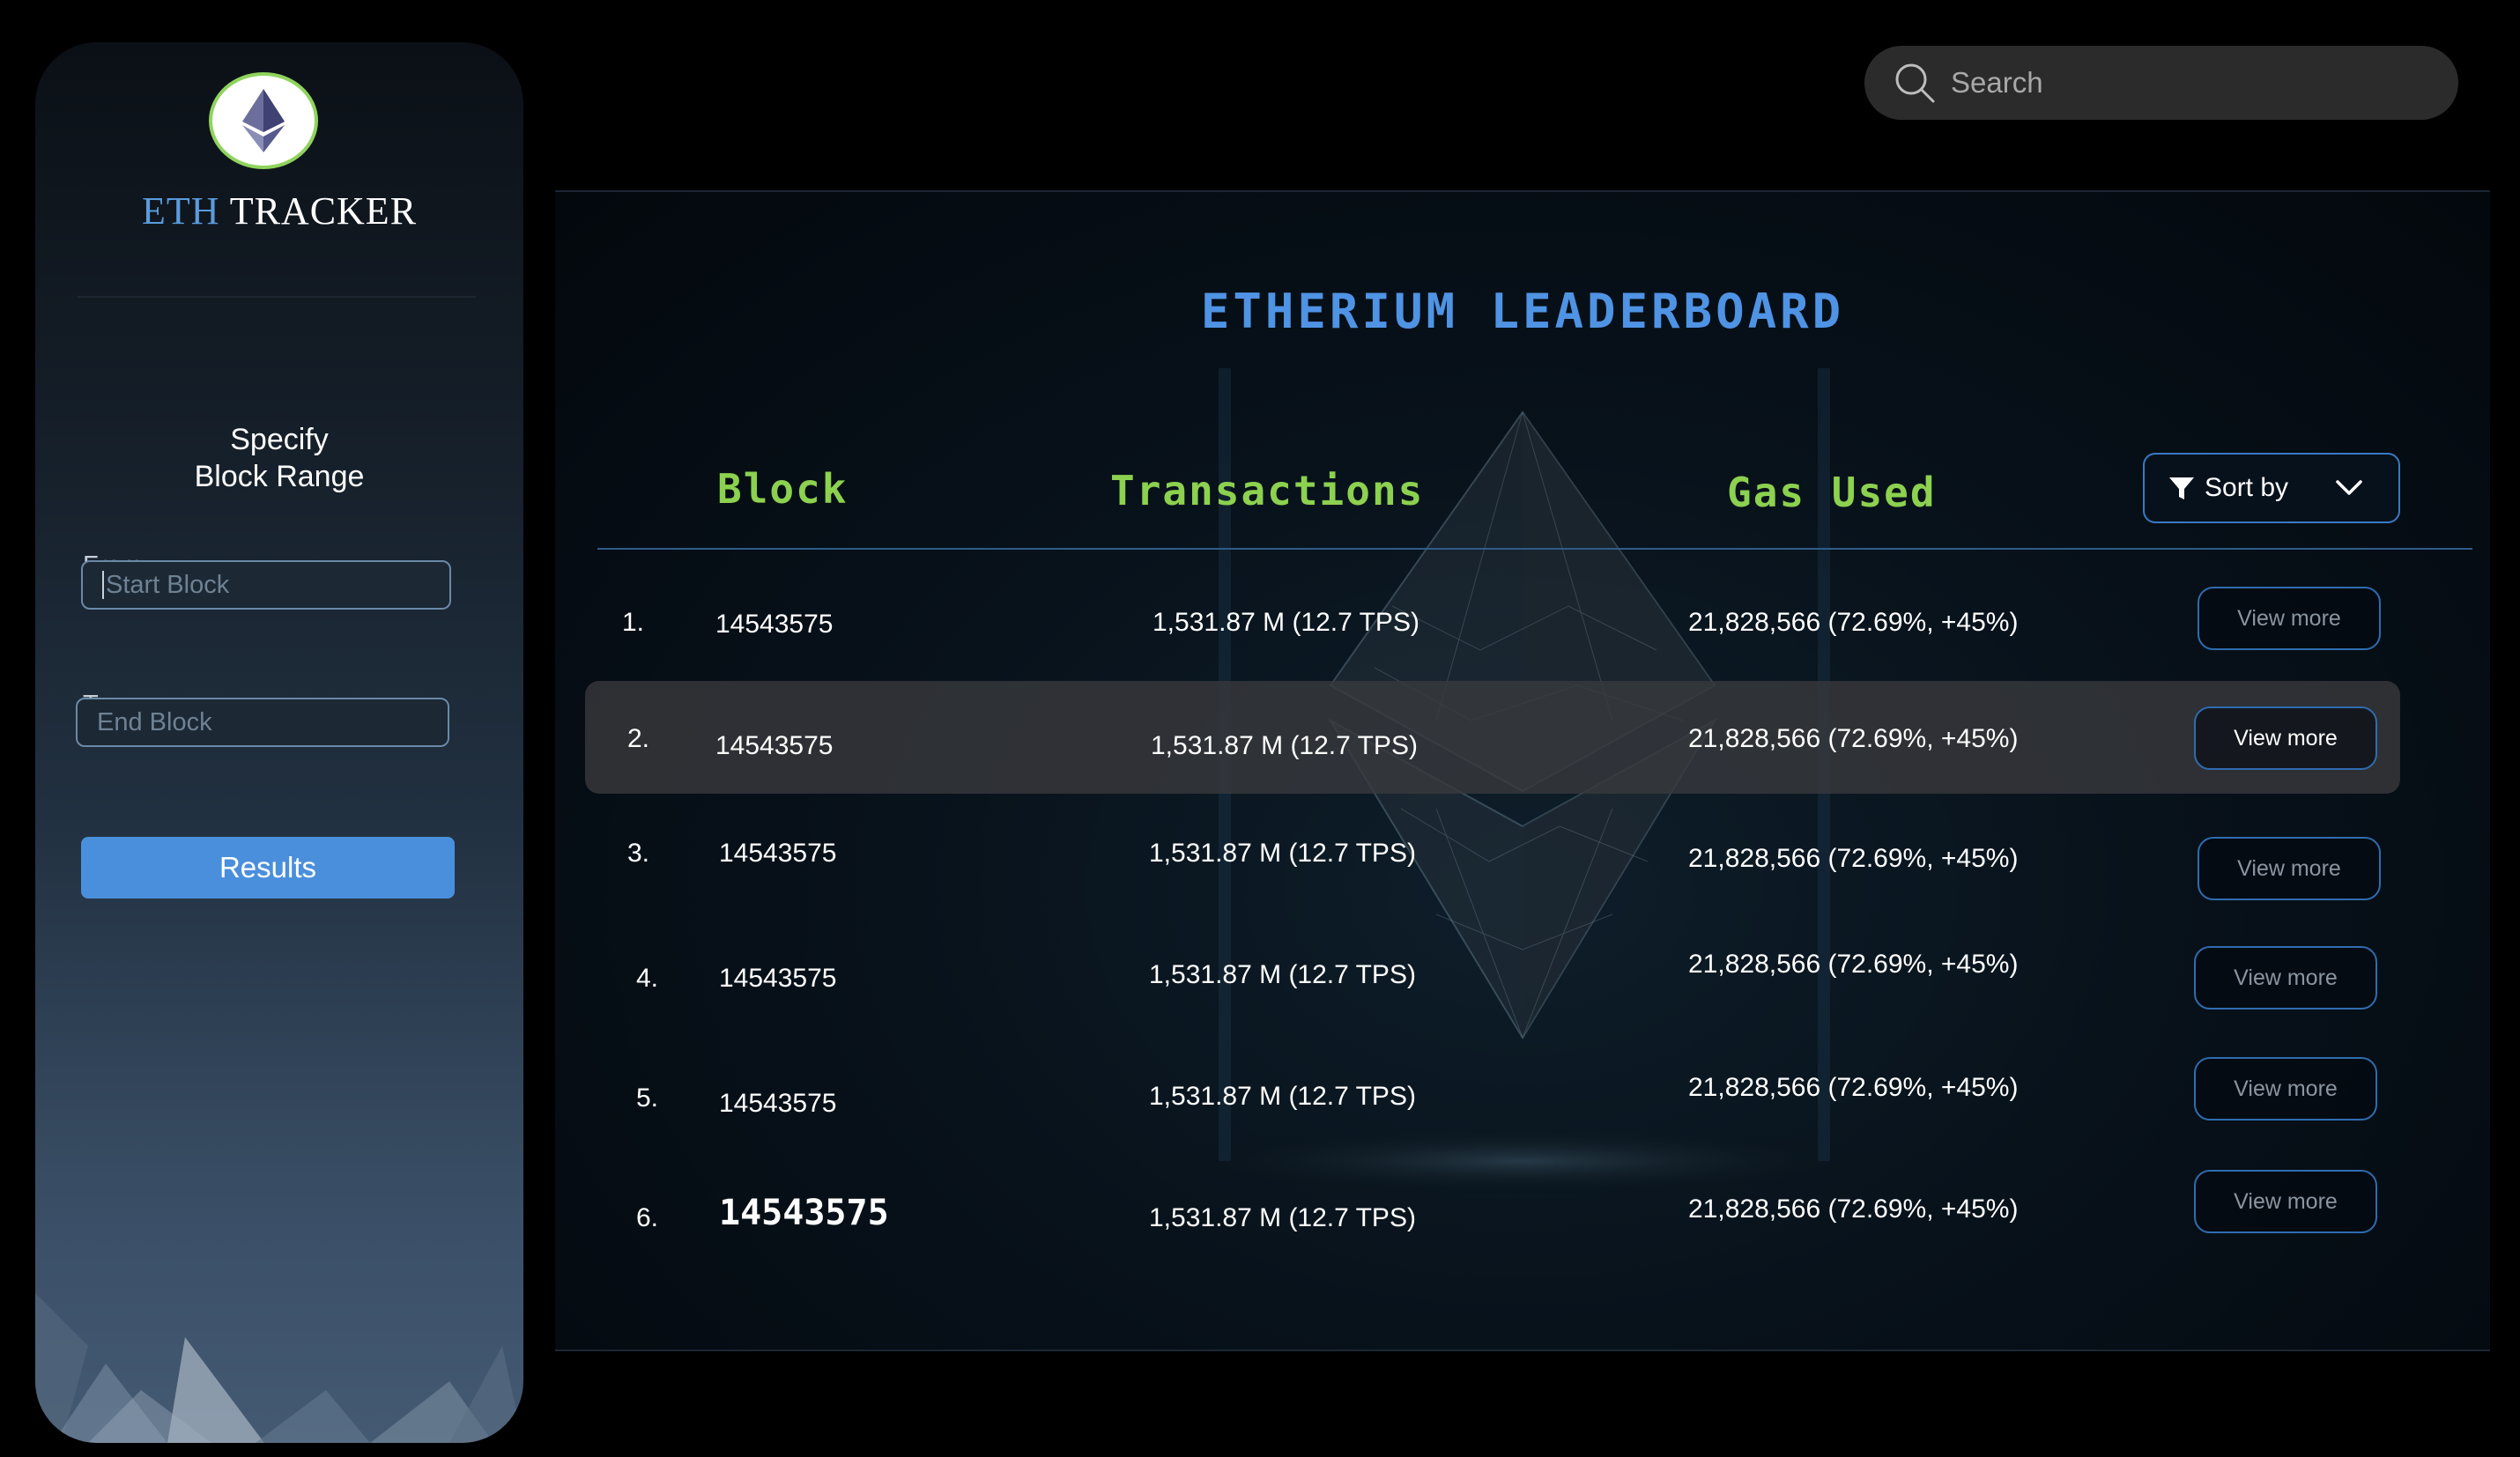  What do you see at coordinates (103, 585) in the screenshot?
I see `text-cursor` at bounding box center [103, 585].